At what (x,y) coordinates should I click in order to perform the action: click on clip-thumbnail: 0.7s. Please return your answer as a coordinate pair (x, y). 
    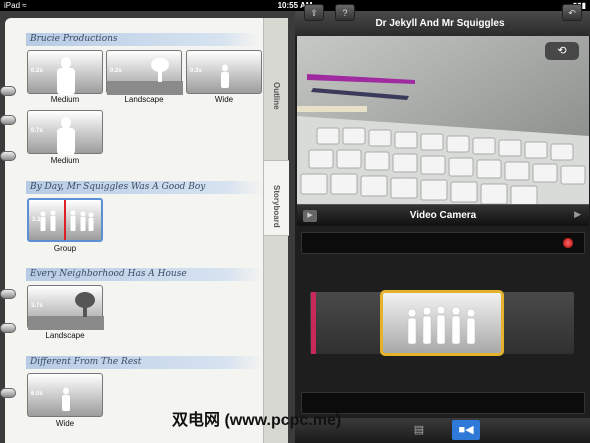
    Looking at the image, I should click on (65, 132).